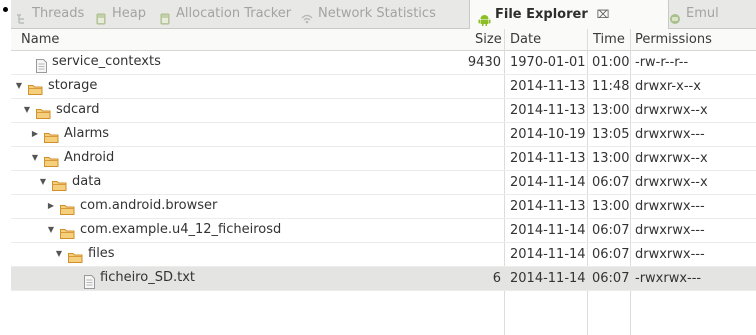  Describe the element at coordinates (87, 133) in the screenshot. I see `tree-row-name: Alarms` at that location.